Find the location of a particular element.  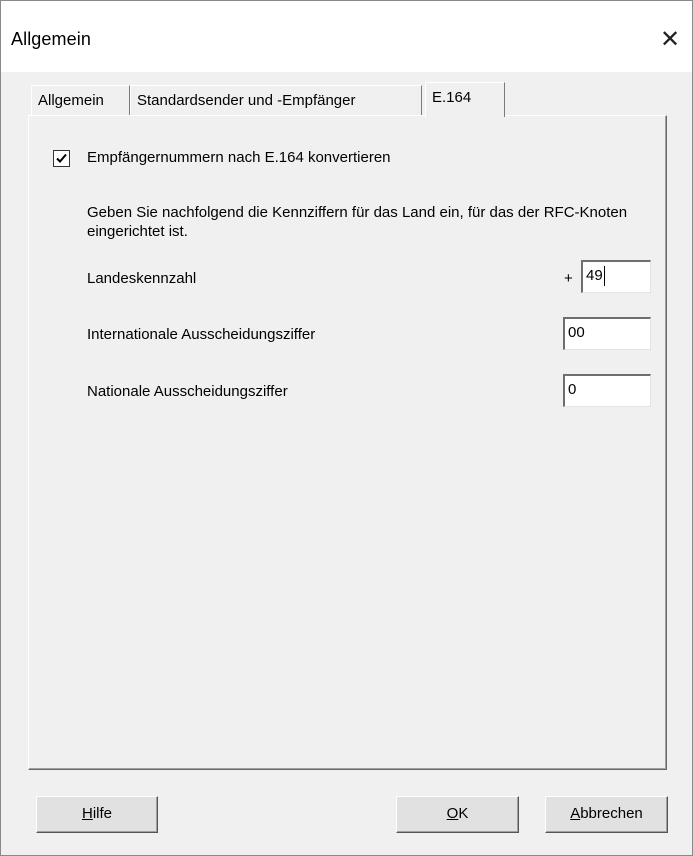

close-icon: ✕ is located at coordinates (670, 39).